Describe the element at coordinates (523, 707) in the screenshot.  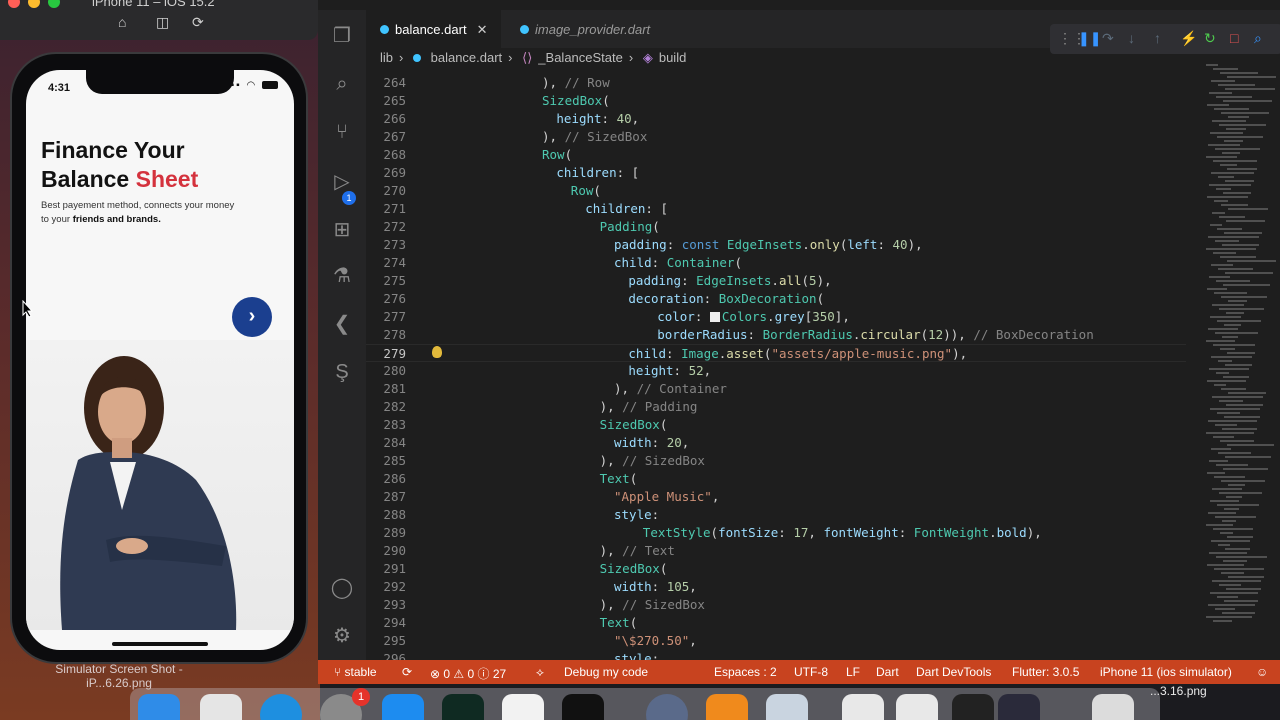
I see `vscode-dock-icon` at that location.